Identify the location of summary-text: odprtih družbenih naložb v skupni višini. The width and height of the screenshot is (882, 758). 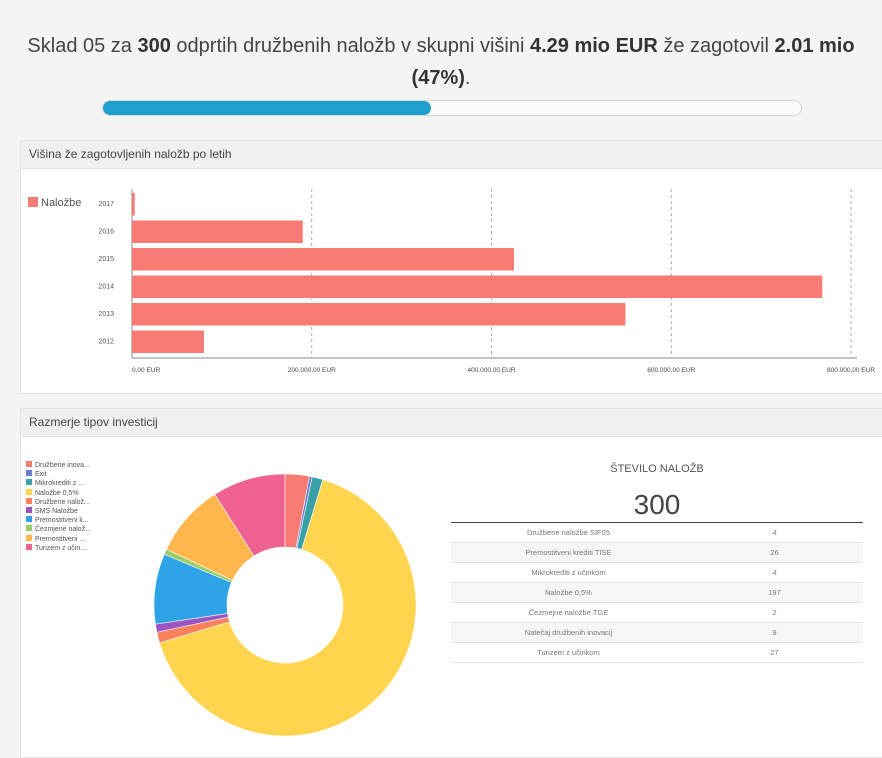
(350, 46).